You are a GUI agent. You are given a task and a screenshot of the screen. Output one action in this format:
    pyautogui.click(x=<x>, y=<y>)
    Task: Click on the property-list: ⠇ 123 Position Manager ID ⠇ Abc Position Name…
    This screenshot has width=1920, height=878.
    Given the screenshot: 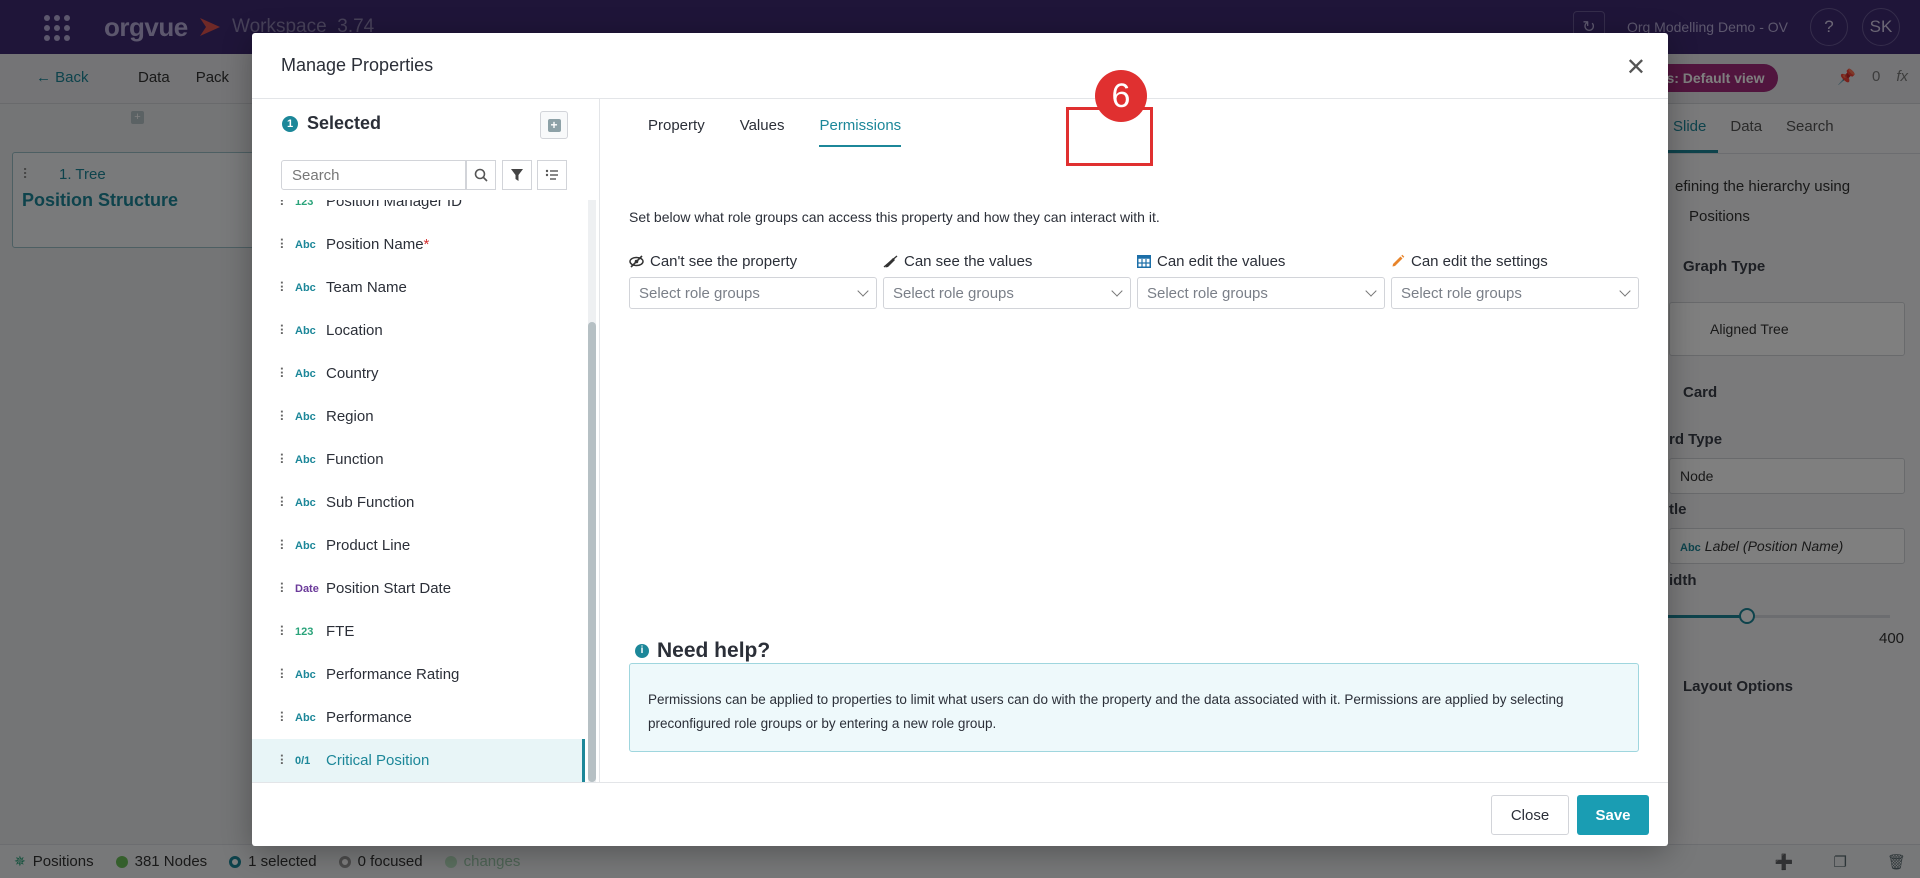 What is the action you would take?
    pyautogui.click(x=418, y=491)
    